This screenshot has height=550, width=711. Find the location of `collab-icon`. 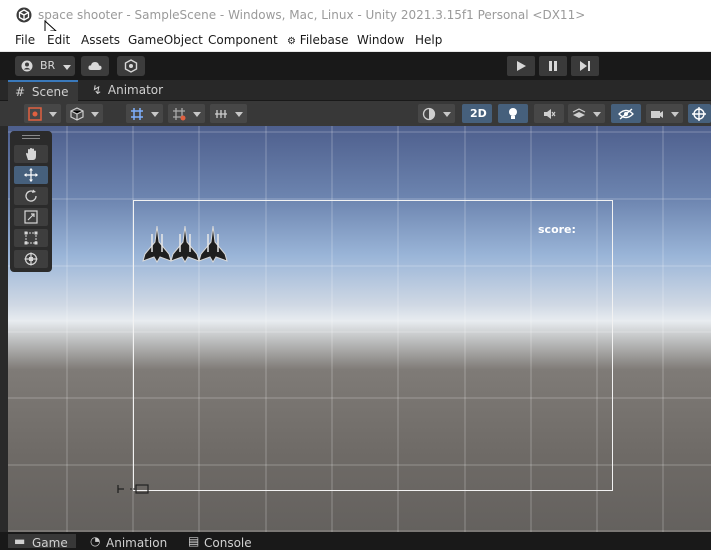

collab-icon is located at coordinates (131, 66).